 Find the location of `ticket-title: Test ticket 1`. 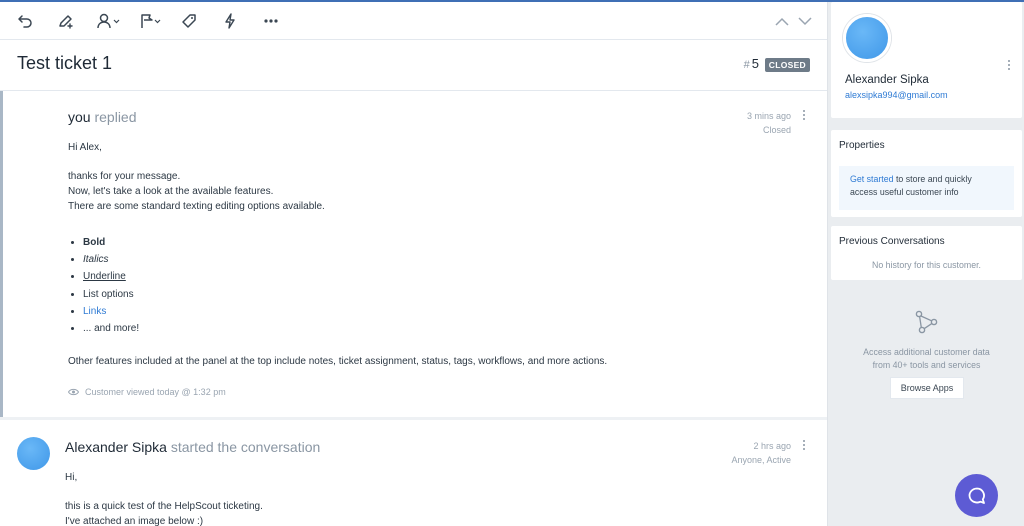

ticket-title: Test ticket 1 is located at coordinates (64, 63).